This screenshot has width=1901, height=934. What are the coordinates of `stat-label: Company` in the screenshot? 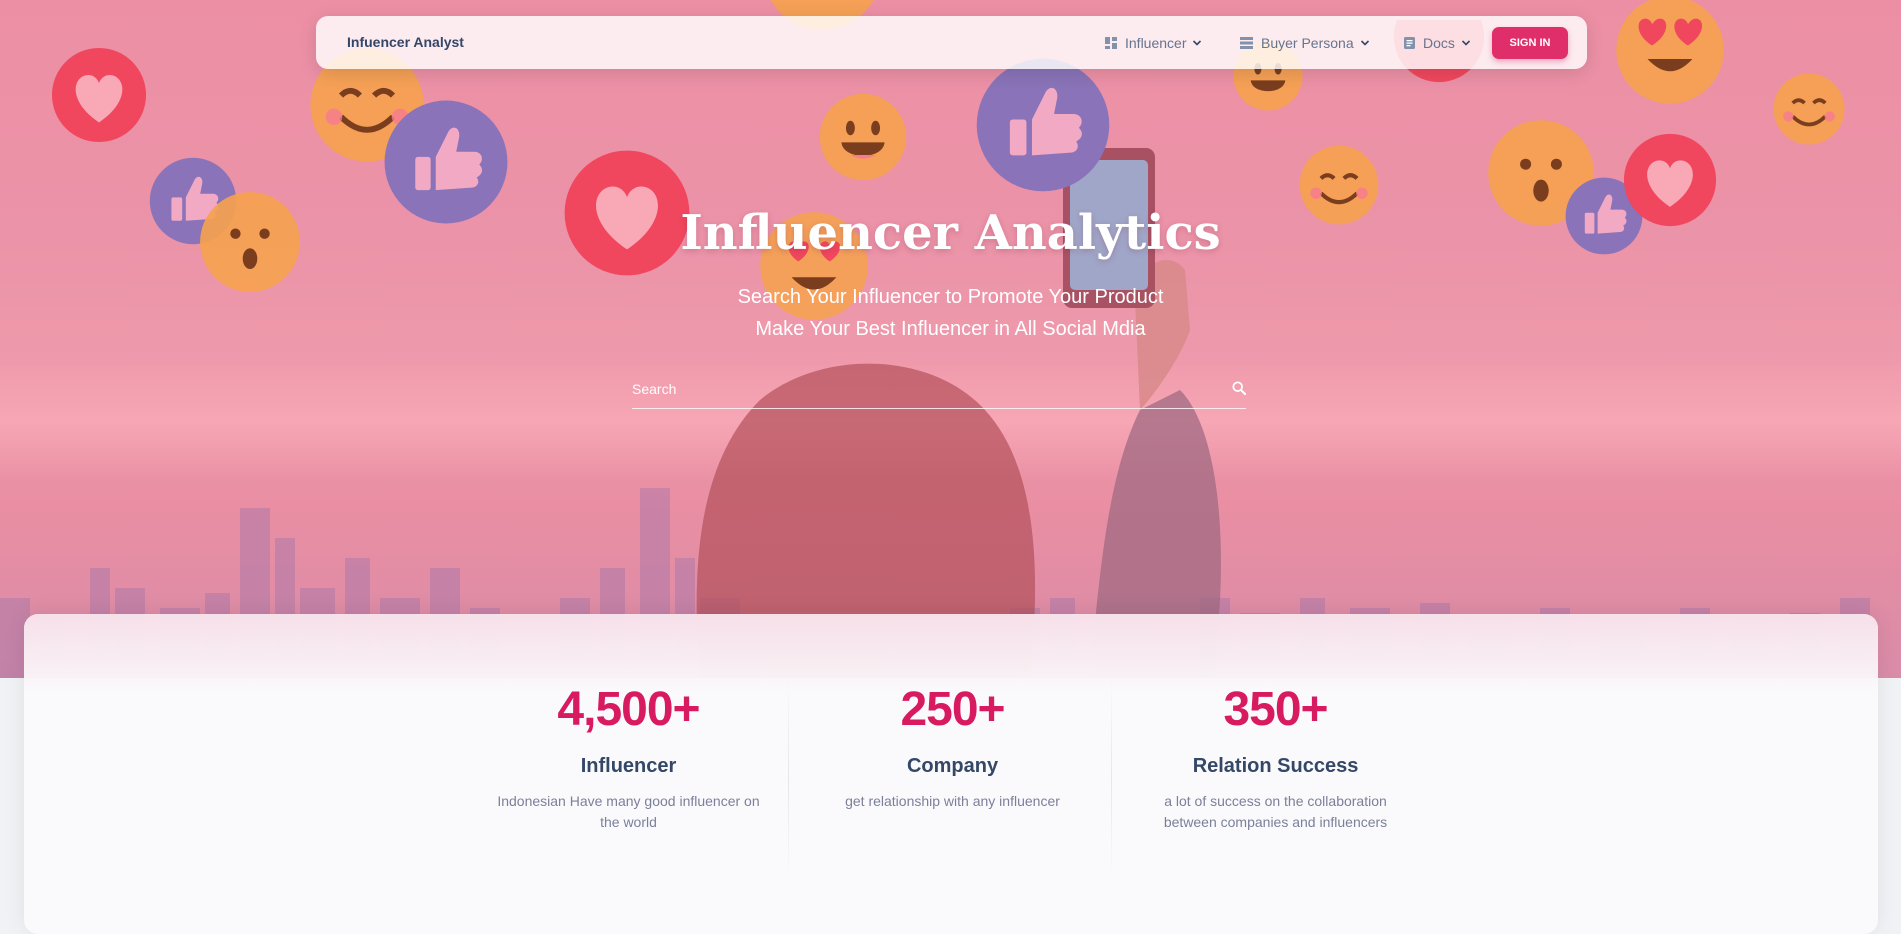 It's located at (952, 766).